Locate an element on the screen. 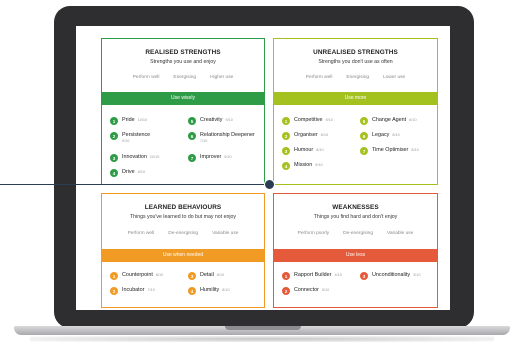  item-label: Innovation is located at coordinates (134, 157).